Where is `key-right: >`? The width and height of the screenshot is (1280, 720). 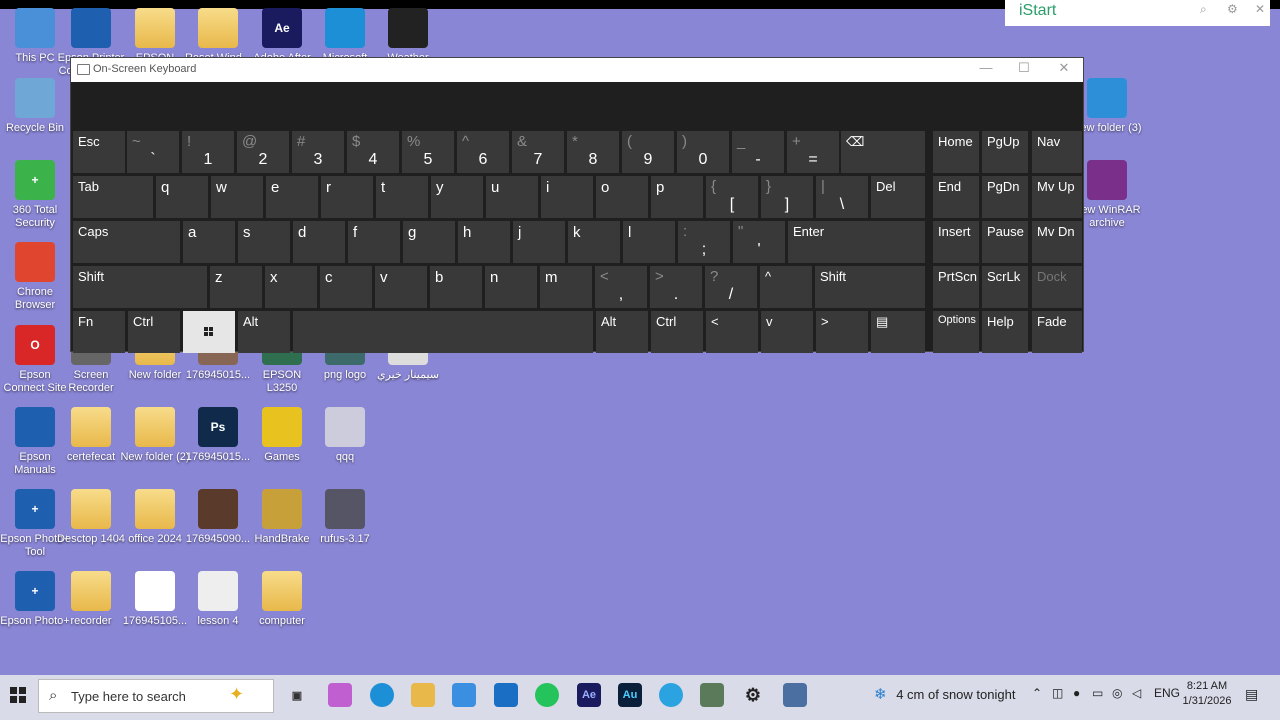
key-right: > is located at coordinates (842, 332).